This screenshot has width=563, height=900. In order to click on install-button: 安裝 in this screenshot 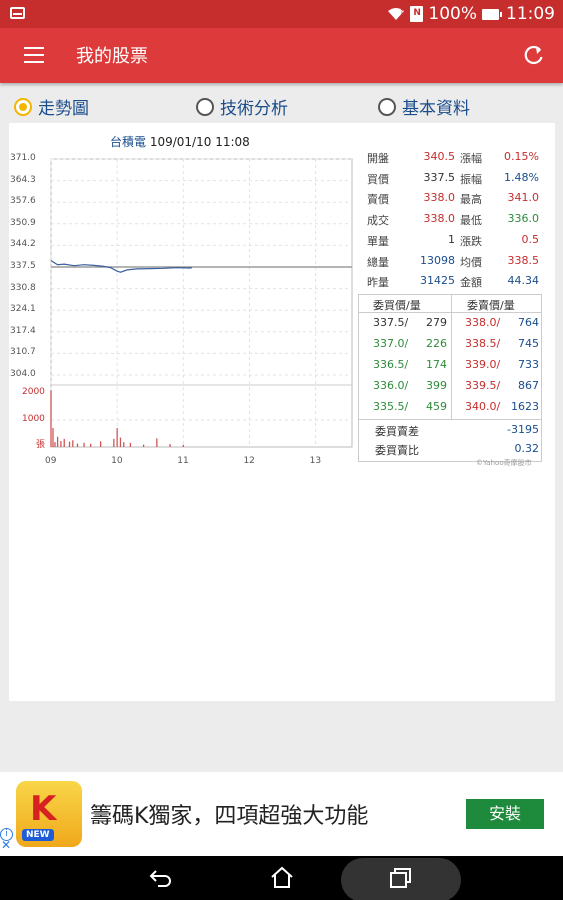, I will do `click(505, 814)`.